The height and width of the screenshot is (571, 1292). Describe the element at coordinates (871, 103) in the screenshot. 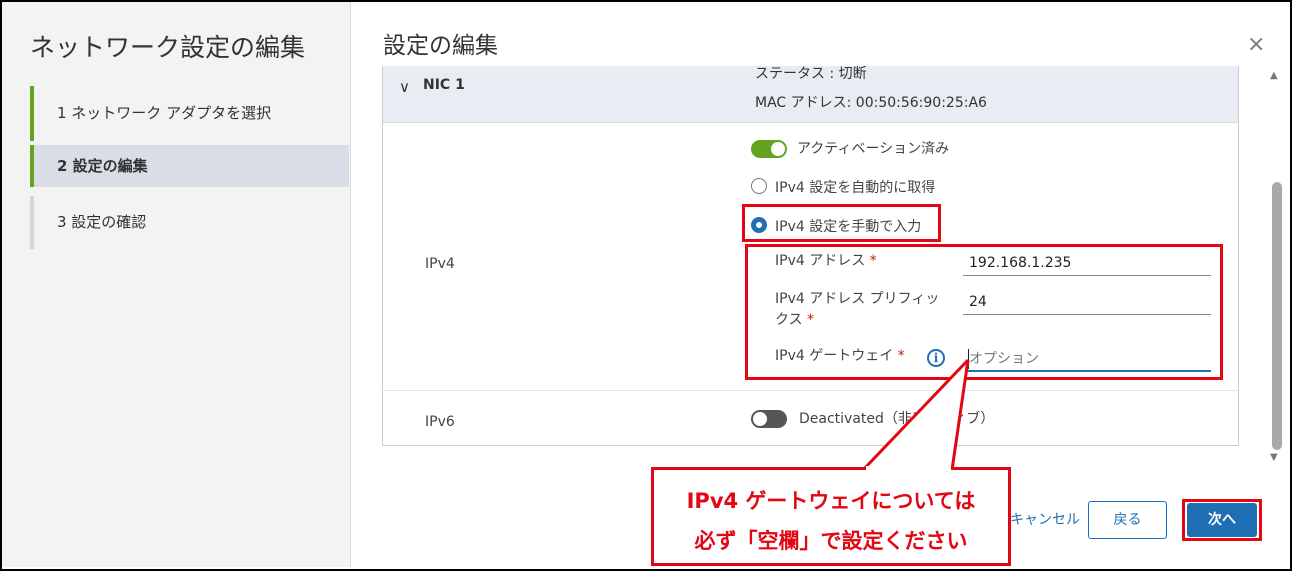

I see `nic-mac-address: MAC アドレス: 00:50:56:90:25:A6` at that location.